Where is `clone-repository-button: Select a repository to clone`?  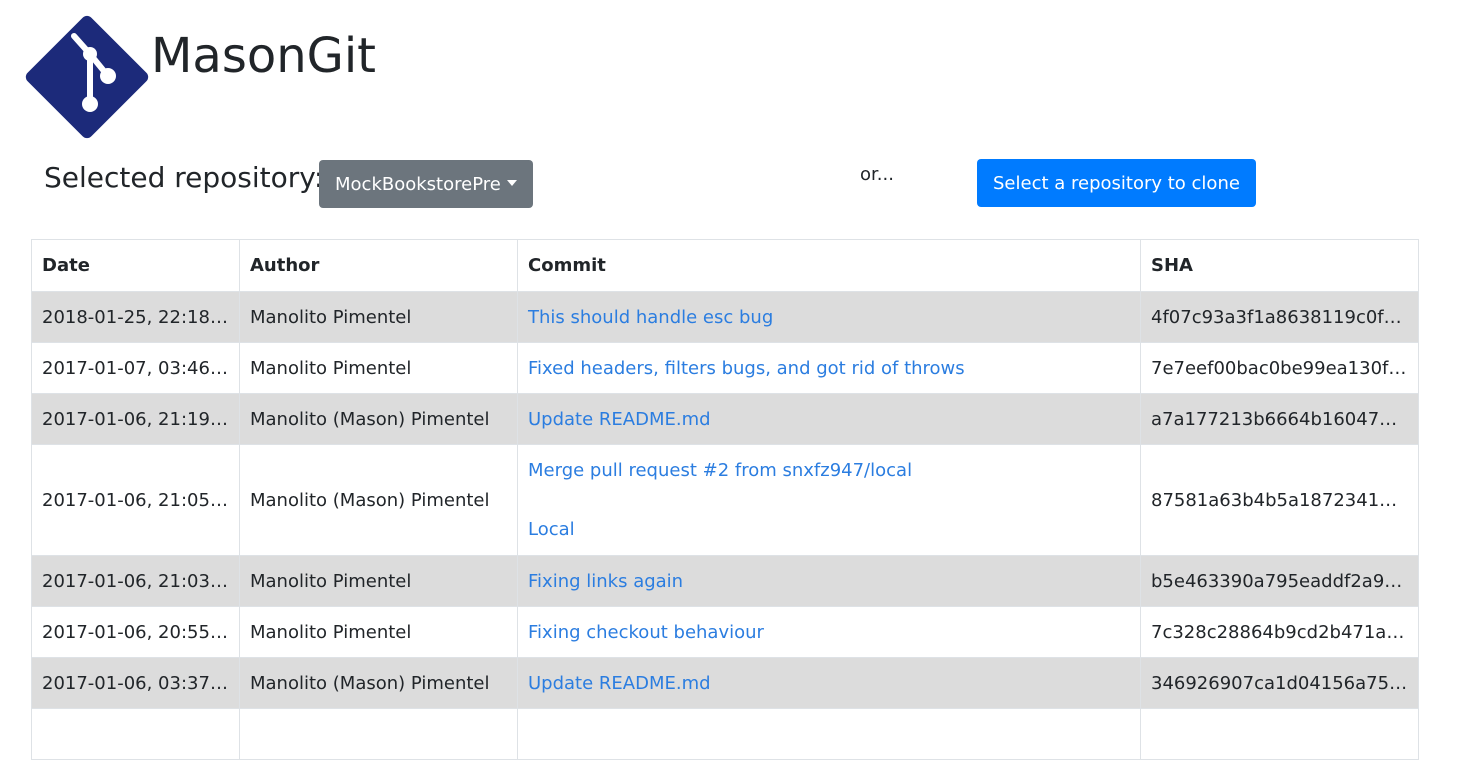 clone-repository-button: Select a repository to clone is located at coordinates (1116, 183).